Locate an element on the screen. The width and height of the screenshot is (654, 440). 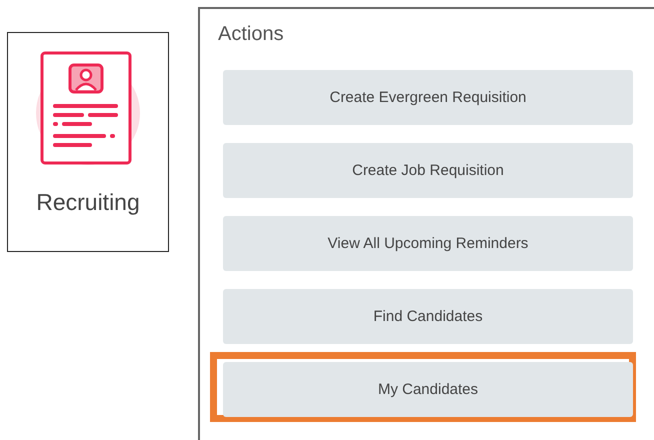
action-button: My Candidates is located at coordinates (428, 389).